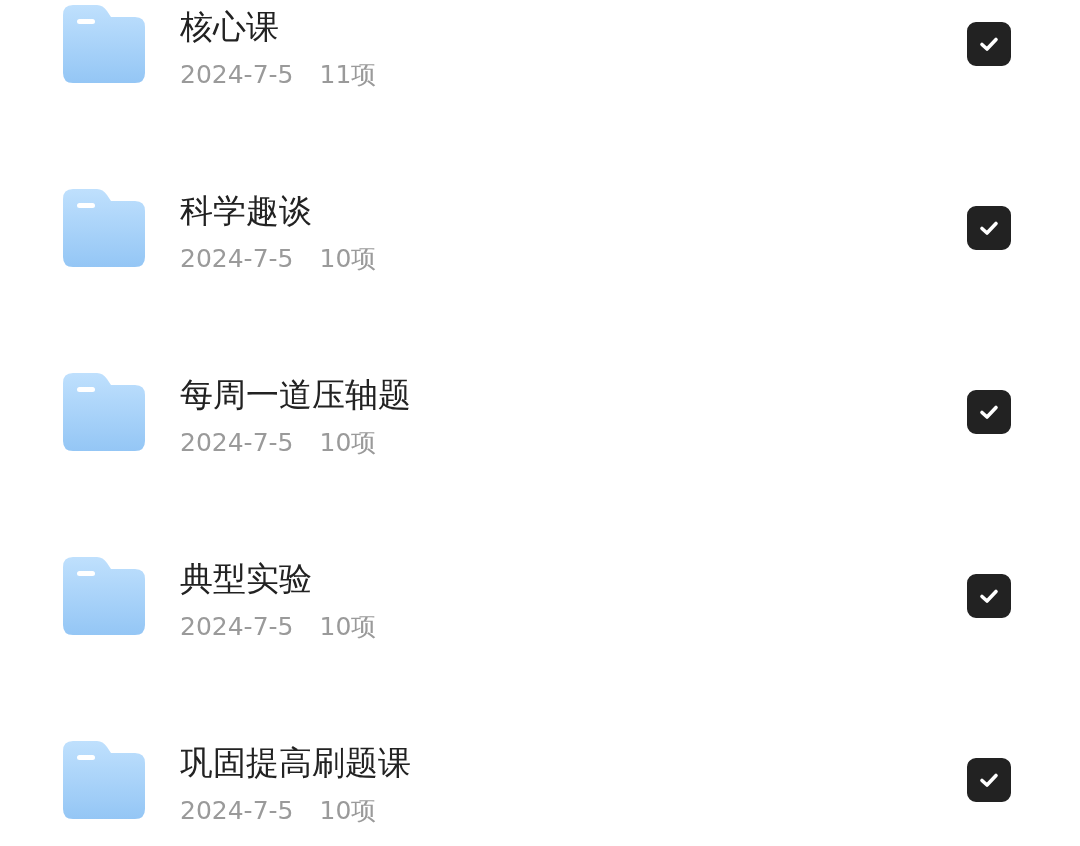  I want to click on item-count: 11项, so click(348, 75).